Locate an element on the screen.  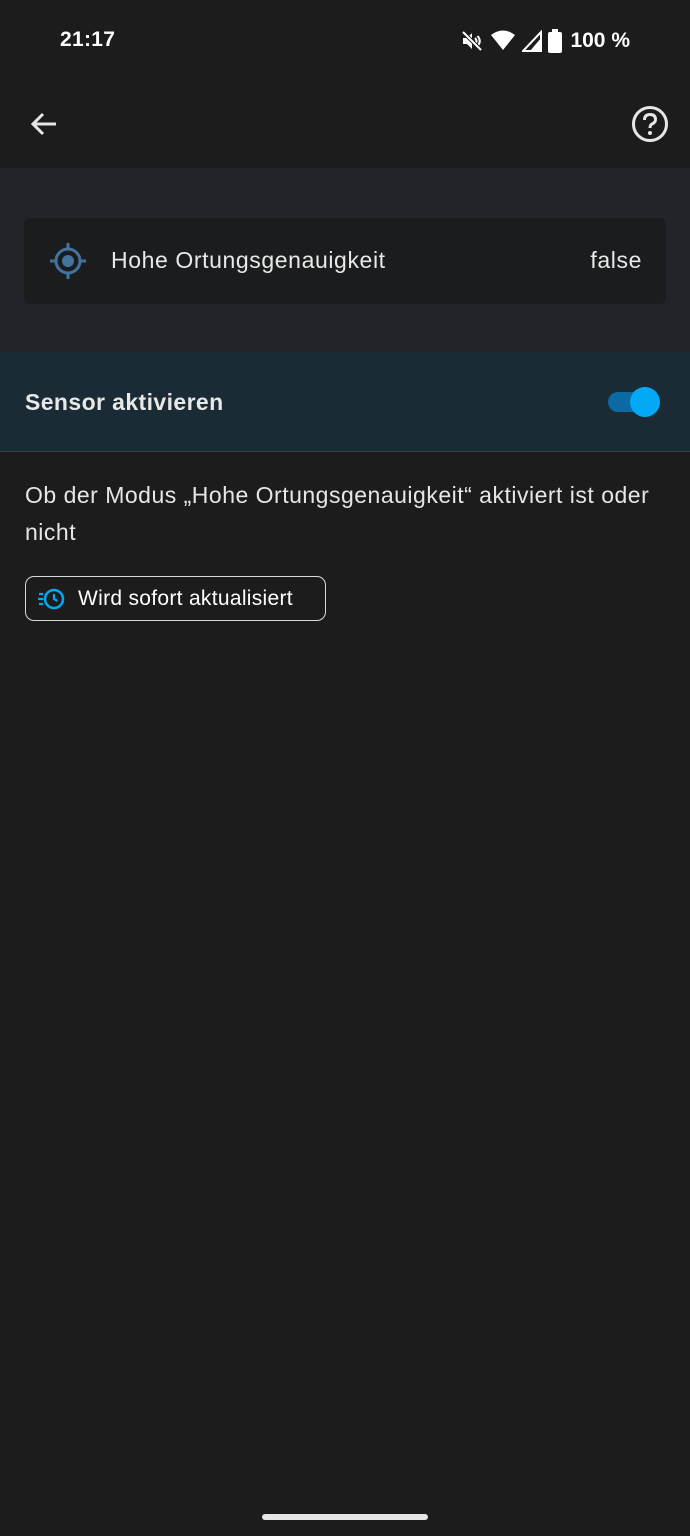
sensor-enable-label: Sensor aktivieren is located at coordinates (124, 402).